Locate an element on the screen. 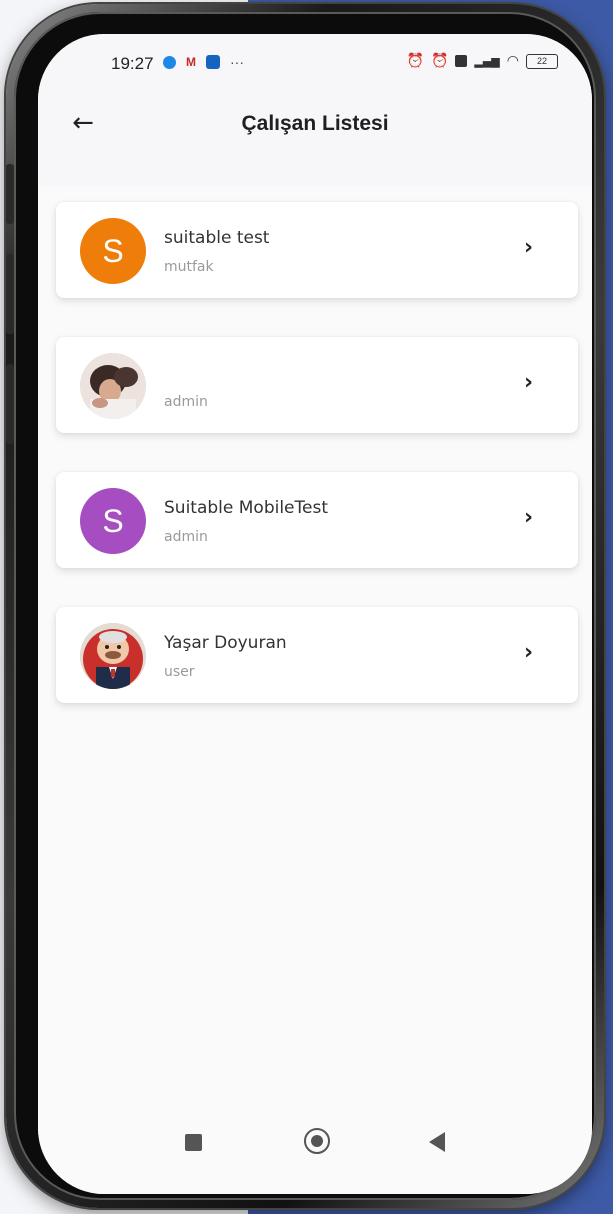 The image size is (613, 1214). employee-card: S suitable test mutfak › is located at coordinates (317, 250).